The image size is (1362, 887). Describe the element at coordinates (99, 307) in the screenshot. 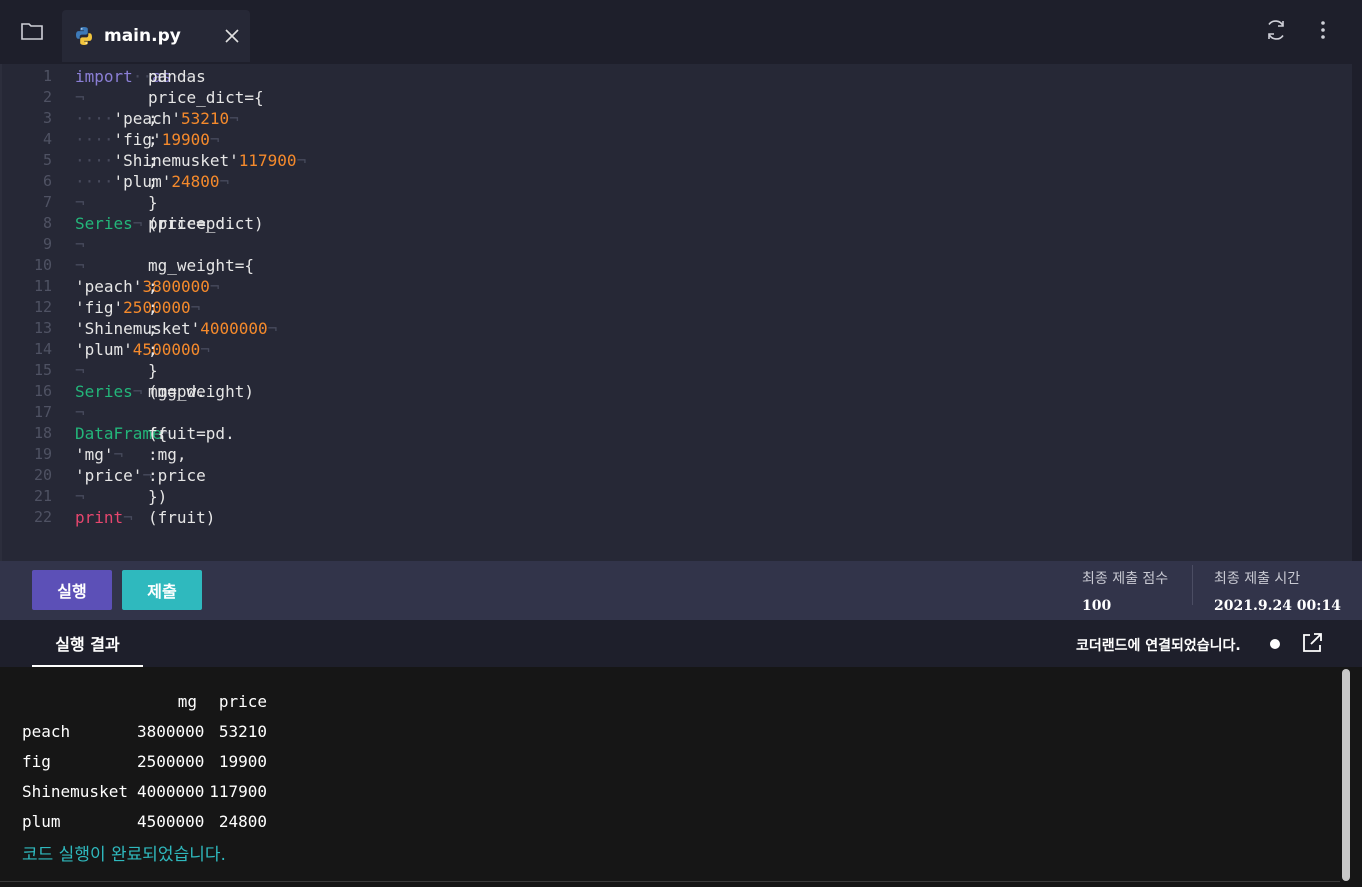

I see `code-token: 'fig'` at that location.